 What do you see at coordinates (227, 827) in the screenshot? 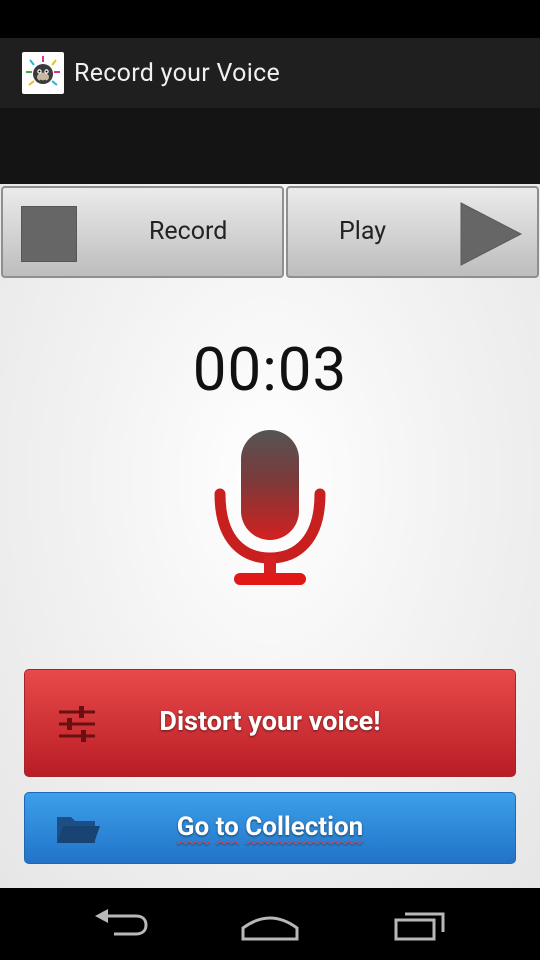
I see `collection-word-to: to` at bounding box center [227, 827].